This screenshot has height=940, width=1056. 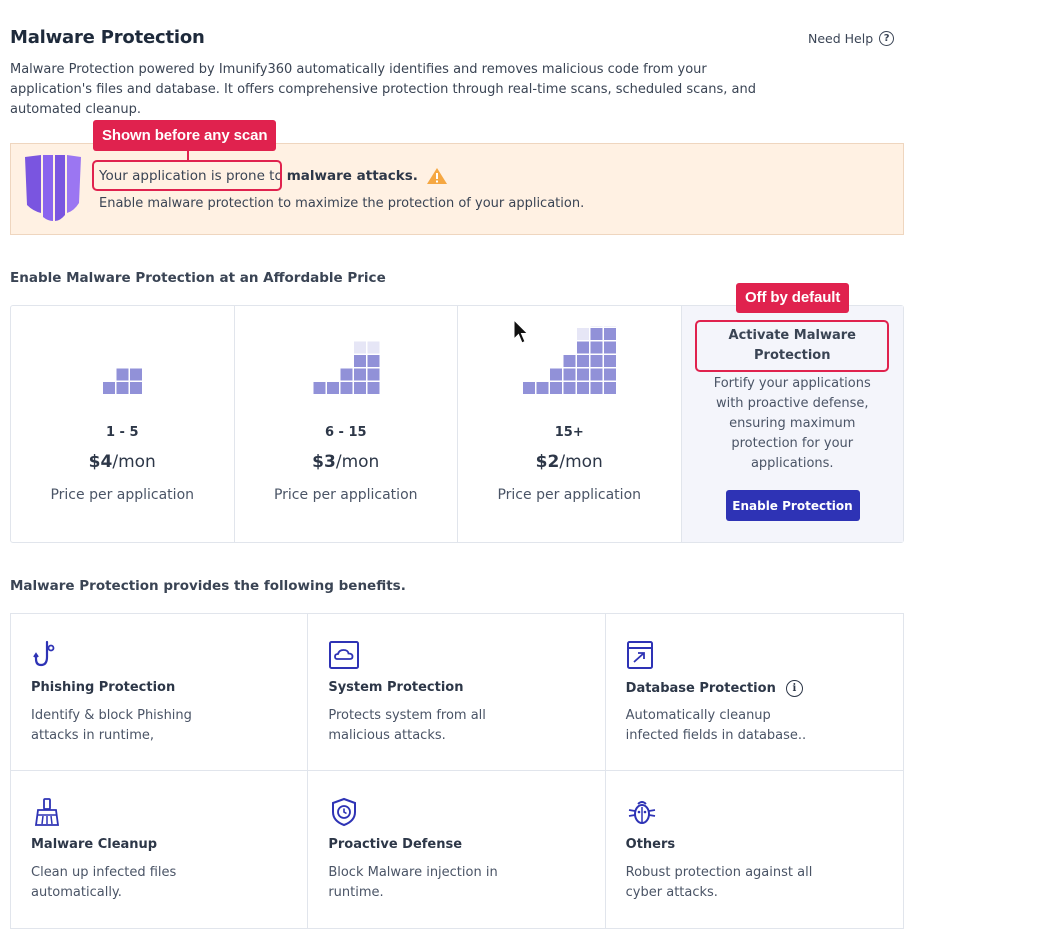 I want to click on benefit-title: System Protection, so click(x=395, y=687).